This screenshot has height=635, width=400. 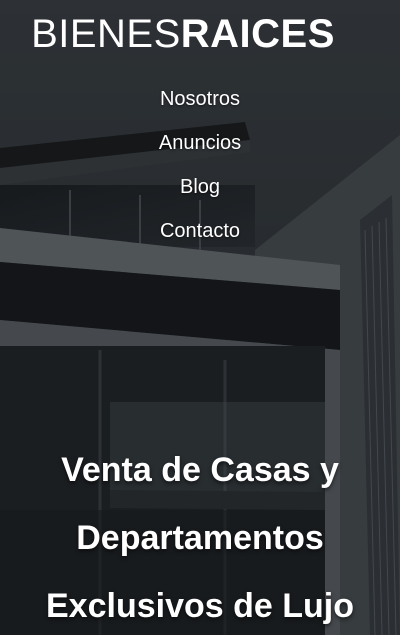 I want to click on hero-heading-line: Exclusivos de Lujo, so click(x=200, y=606).